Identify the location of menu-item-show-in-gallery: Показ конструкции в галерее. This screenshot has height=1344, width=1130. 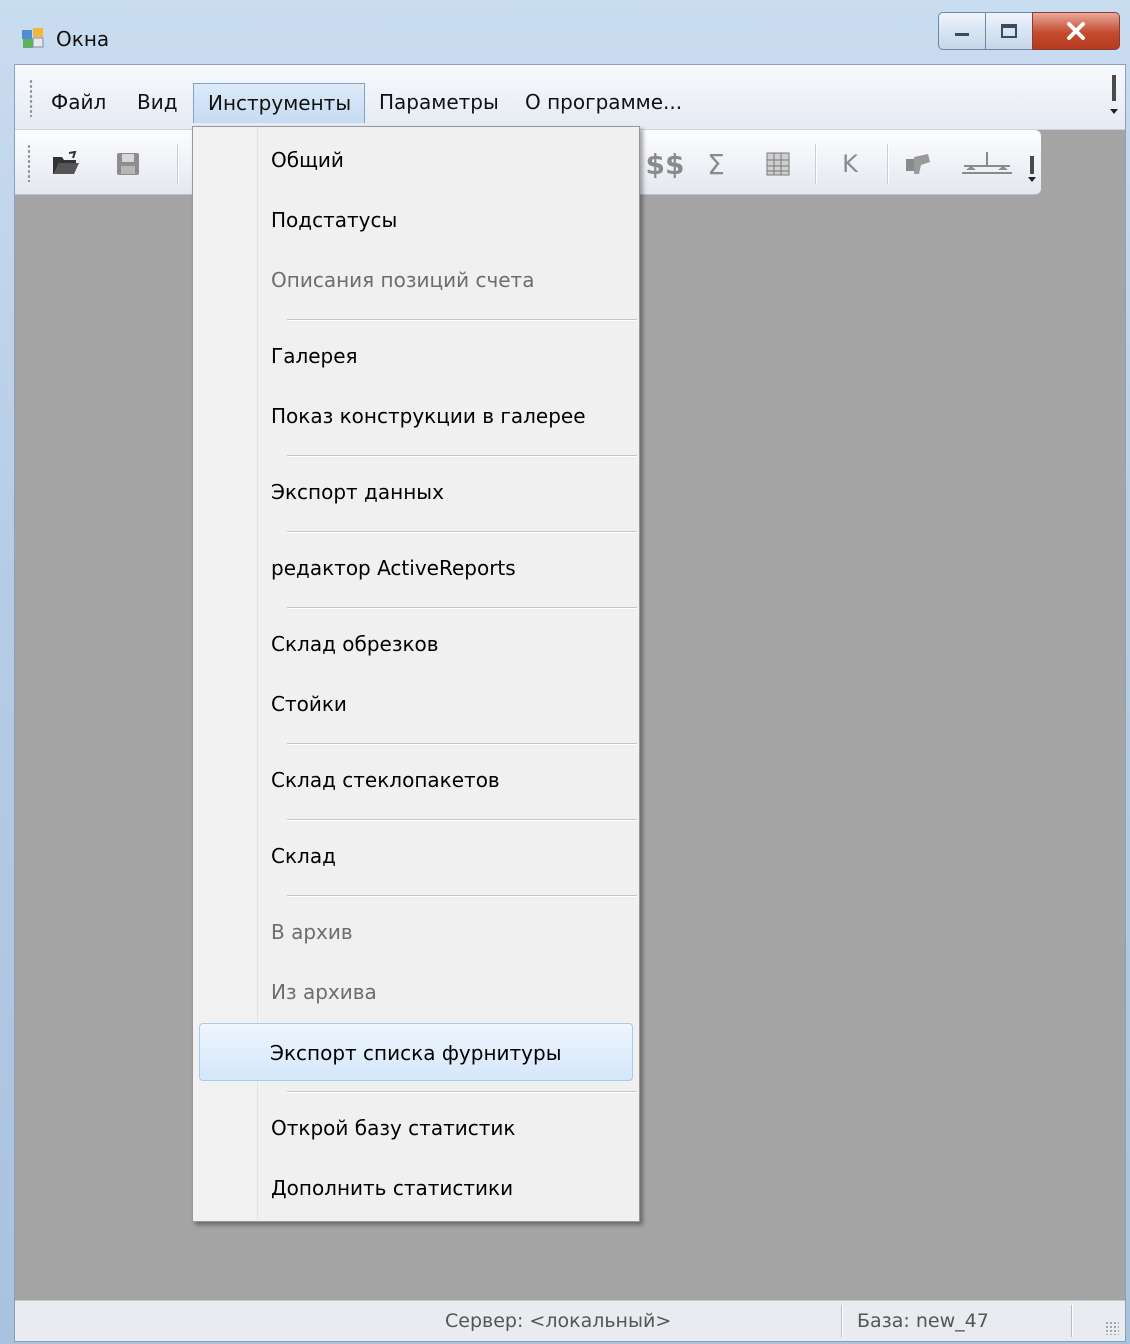
(416, 416).